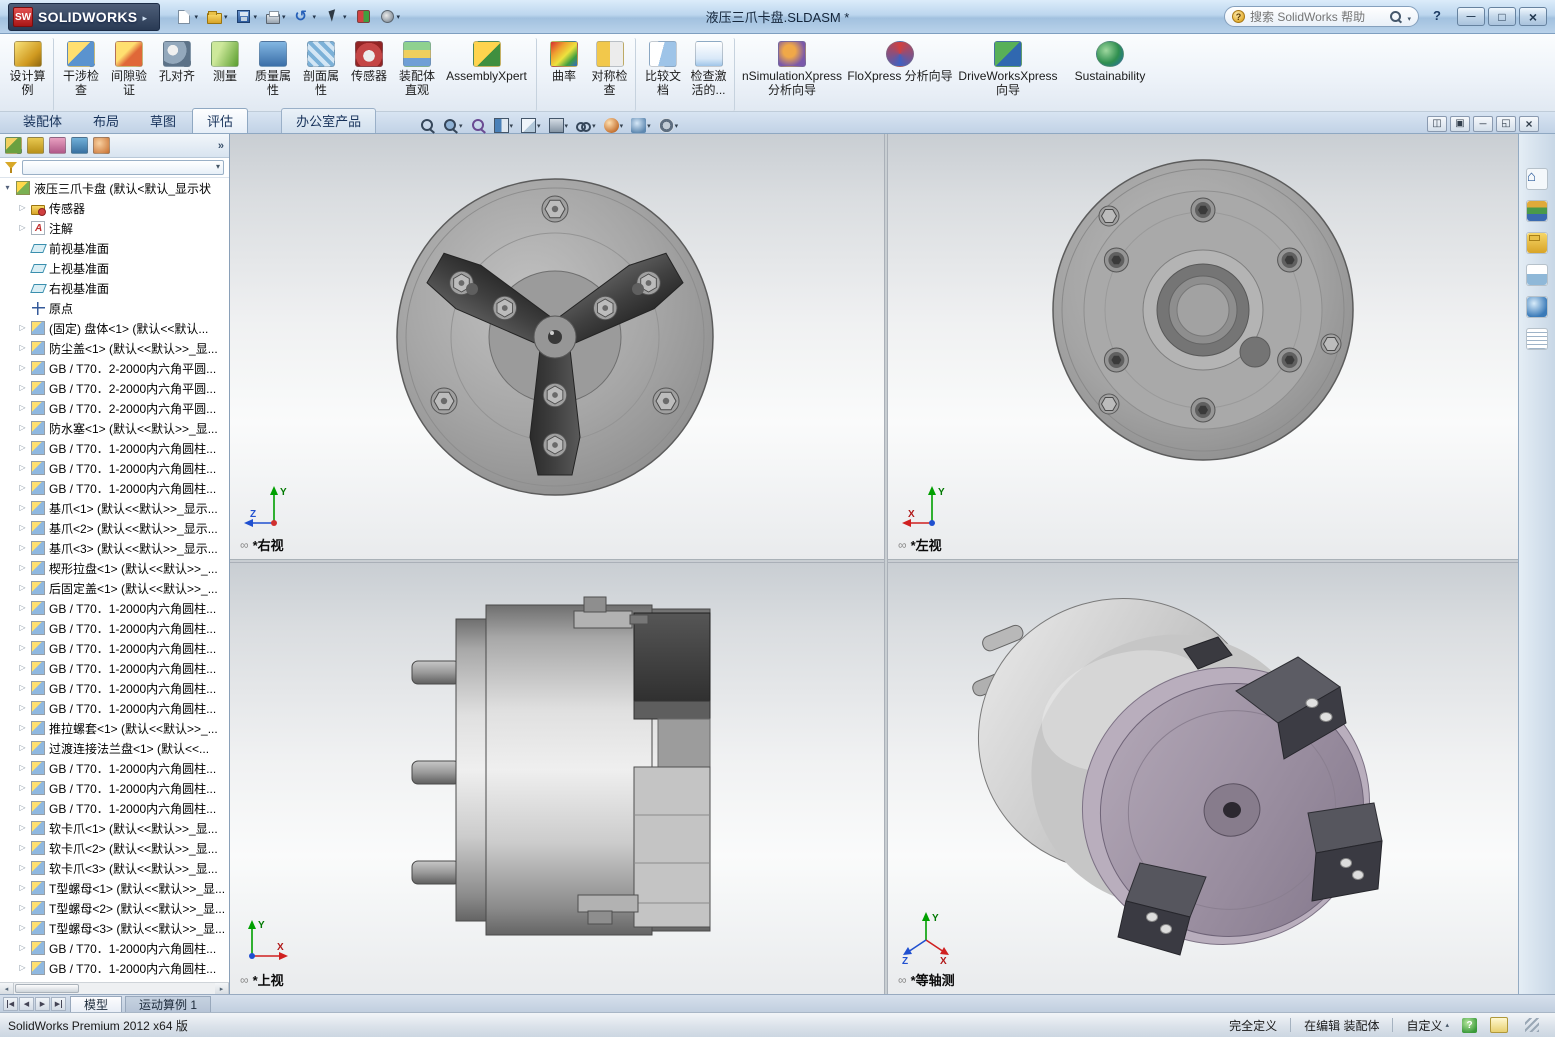 This screenshot has height=1037, width=1555. I want to click on help-button, so click(1437, 17).